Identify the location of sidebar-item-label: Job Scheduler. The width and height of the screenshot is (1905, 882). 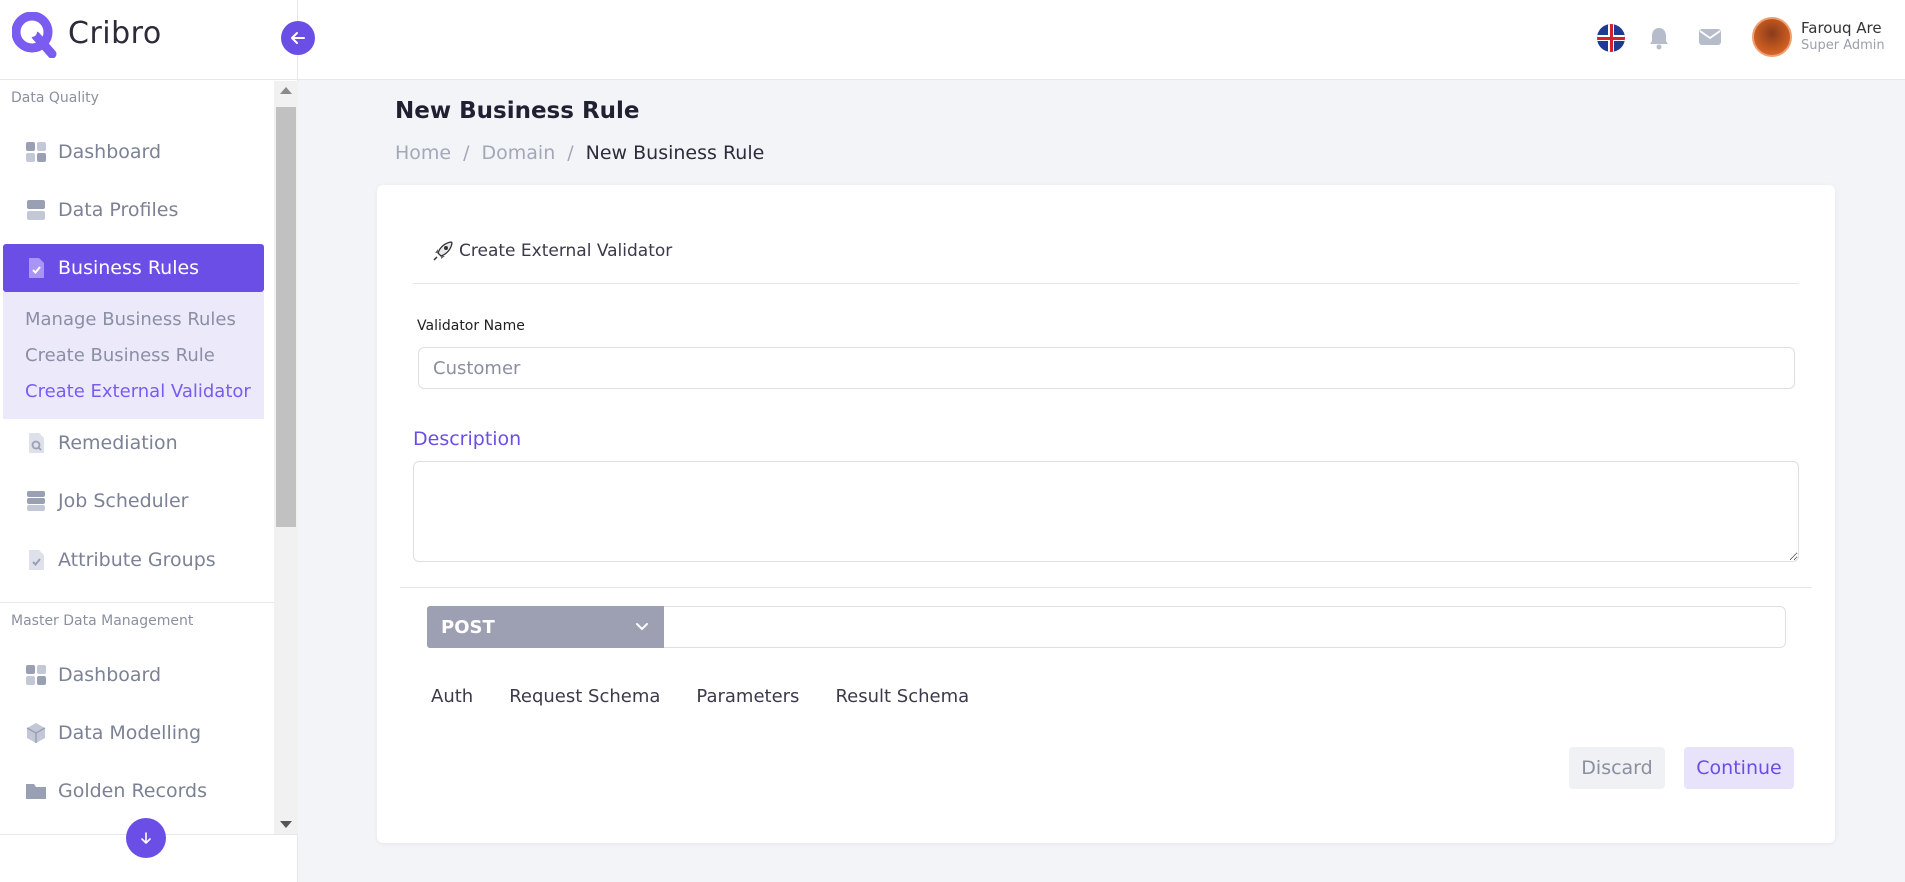
(123, 501).